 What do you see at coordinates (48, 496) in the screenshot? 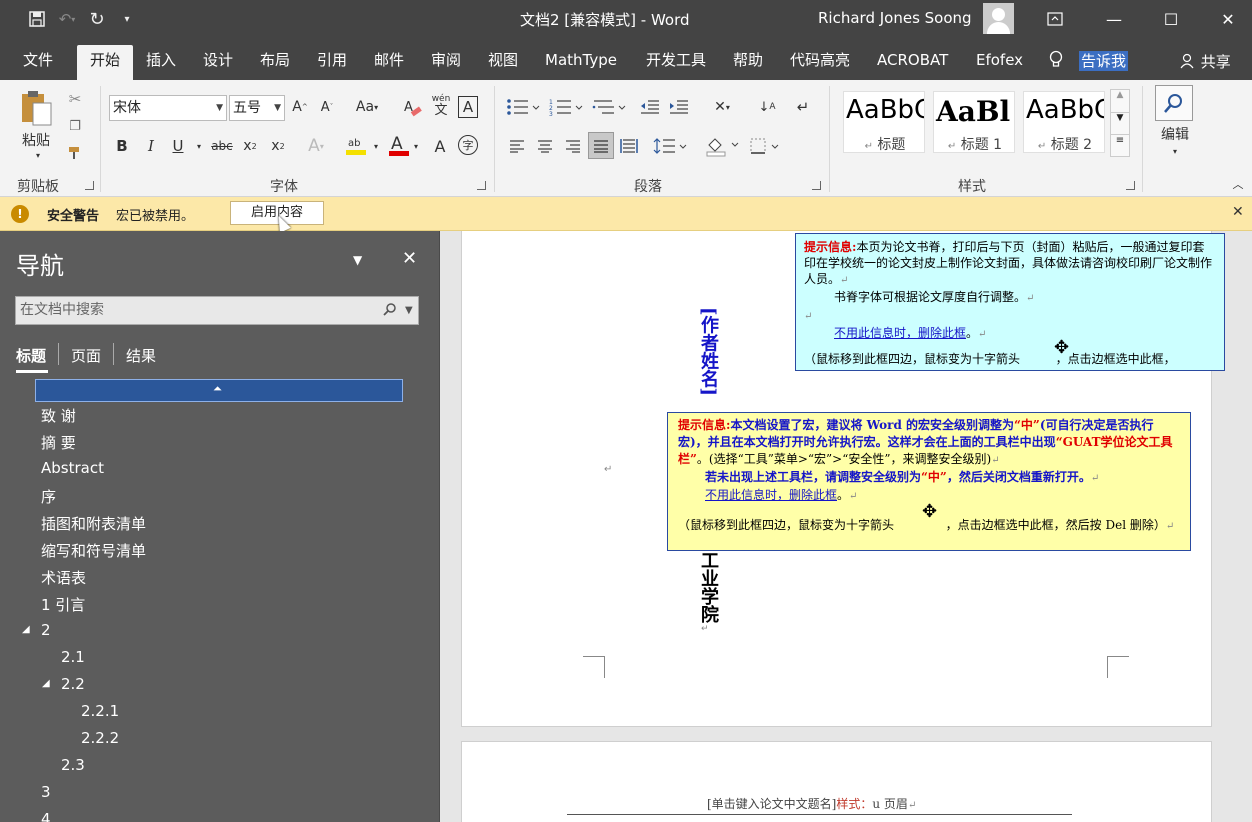
I see `nav-heading-item: 序` at bounding box center [48, 496].